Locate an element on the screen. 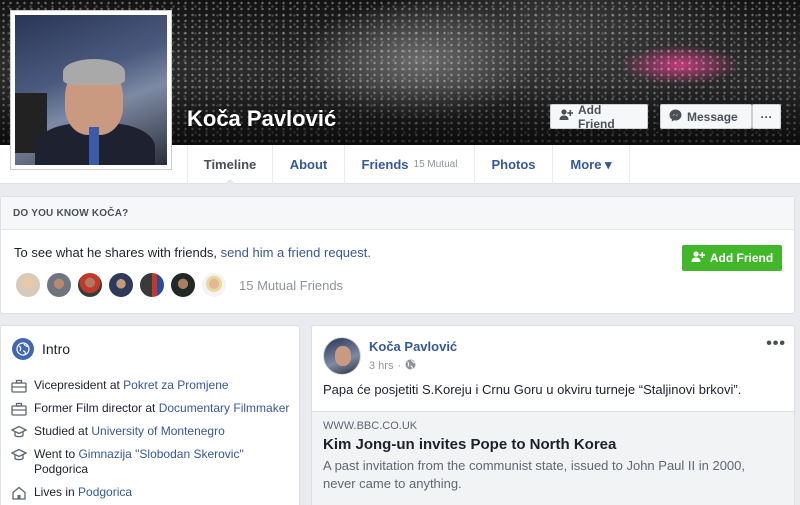 The height and width of the screenshot is (505, 800). mutual-friends-count: 15 Mutual Friends is located at coordinates (291, 285).